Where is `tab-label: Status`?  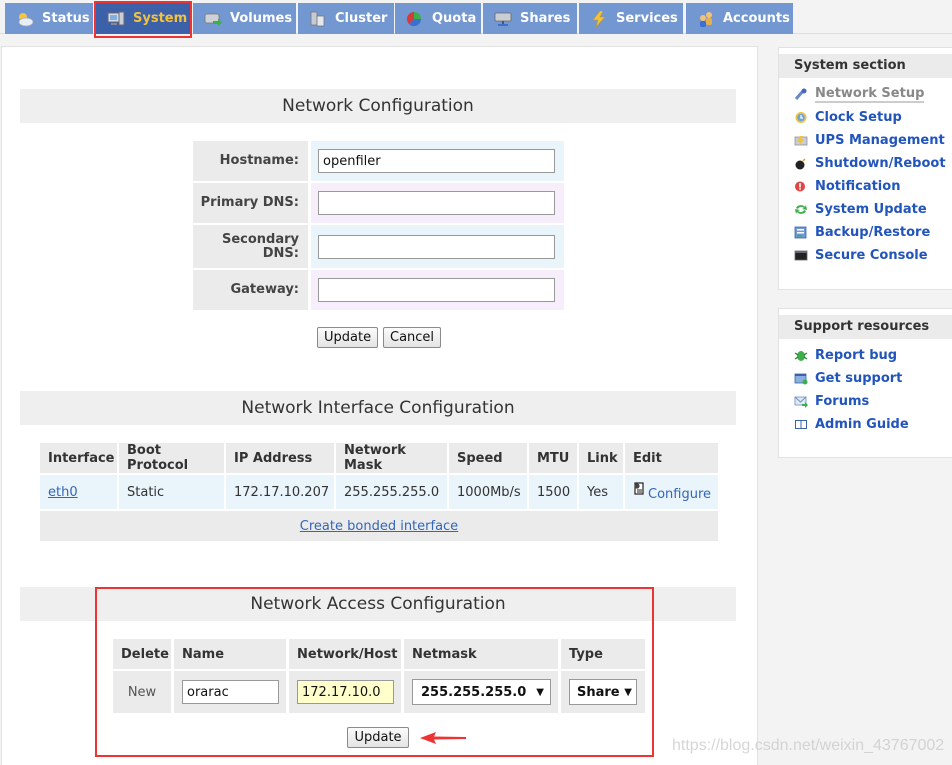
tab-label: Status is located at coordinates (66, 18).